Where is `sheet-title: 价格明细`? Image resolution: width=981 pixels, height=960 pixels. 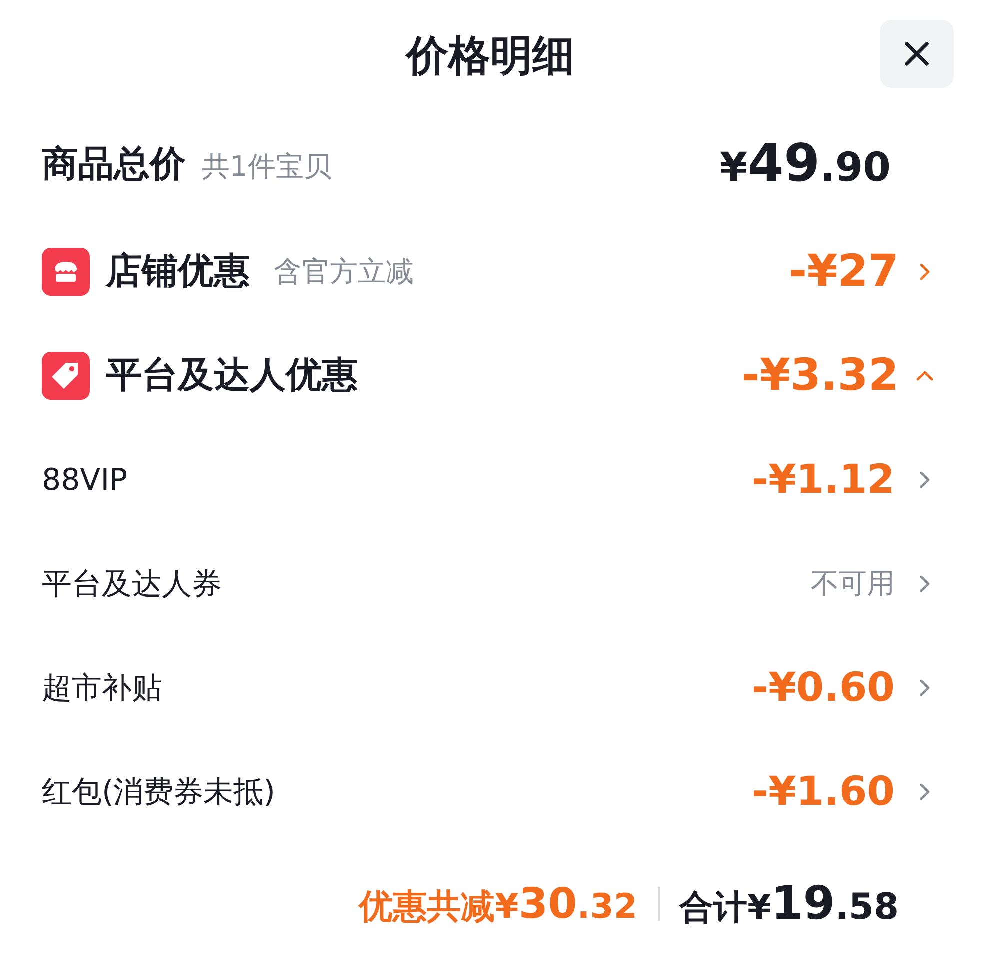 sheet-title: 价格明细 is located at coordinates (490, 56).